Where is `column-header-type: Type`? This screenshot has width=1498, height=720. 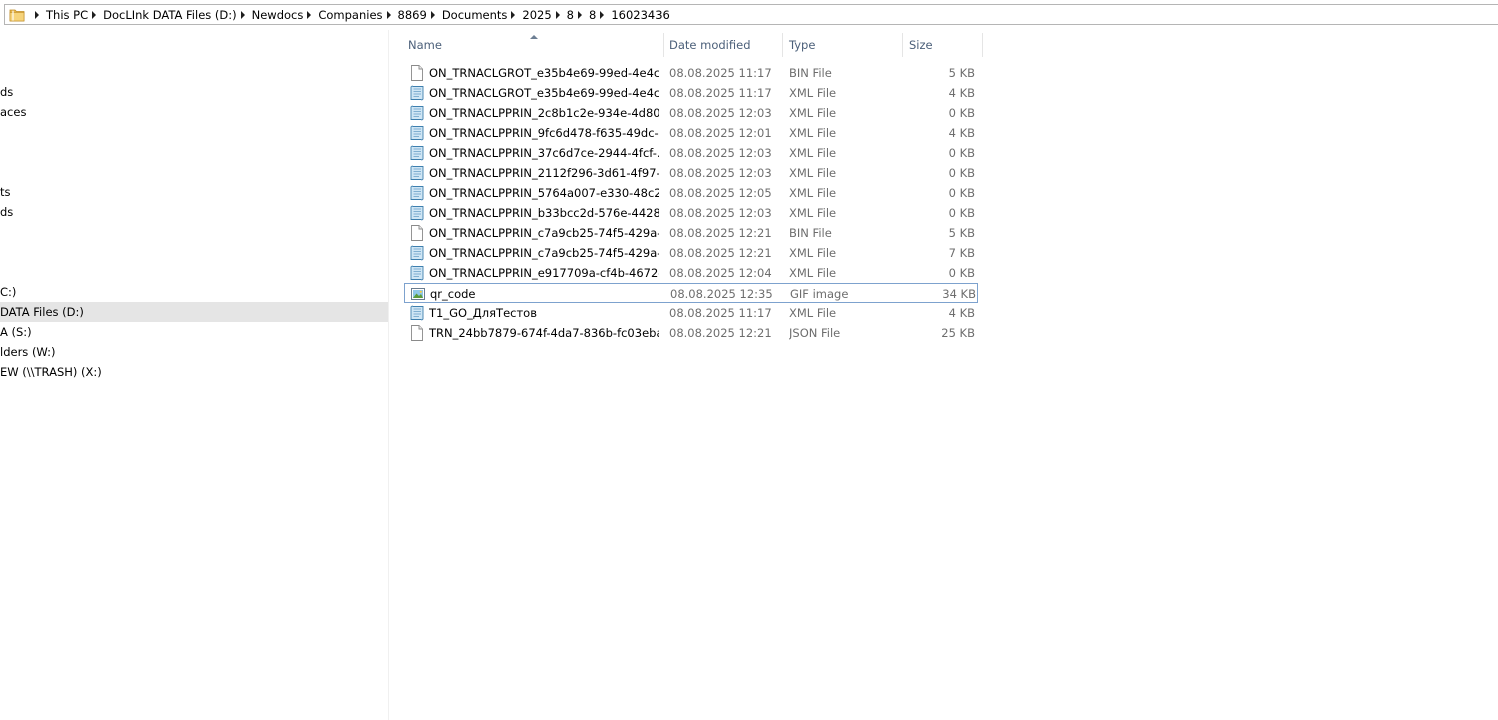 column-header-type: Type is located at coordinates (843, 45).